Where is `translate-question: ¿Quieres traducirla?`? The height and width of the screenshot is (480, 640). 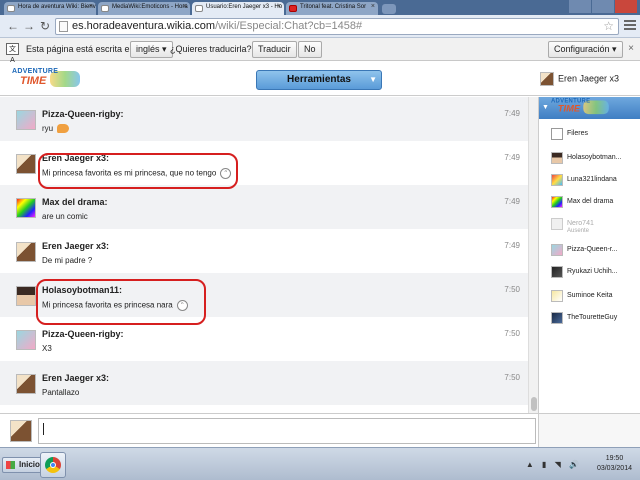 translate-question: ¿Quieres traducirla? is located at coordinates (211, 49).